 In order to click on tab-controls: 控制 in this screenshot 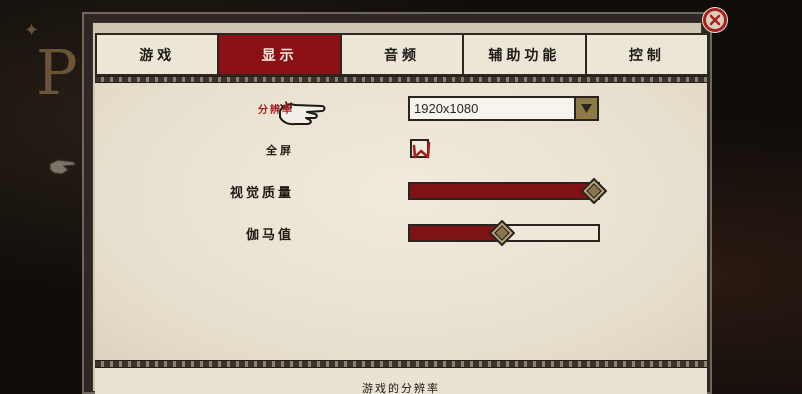, I will do `click(647, 54)`.